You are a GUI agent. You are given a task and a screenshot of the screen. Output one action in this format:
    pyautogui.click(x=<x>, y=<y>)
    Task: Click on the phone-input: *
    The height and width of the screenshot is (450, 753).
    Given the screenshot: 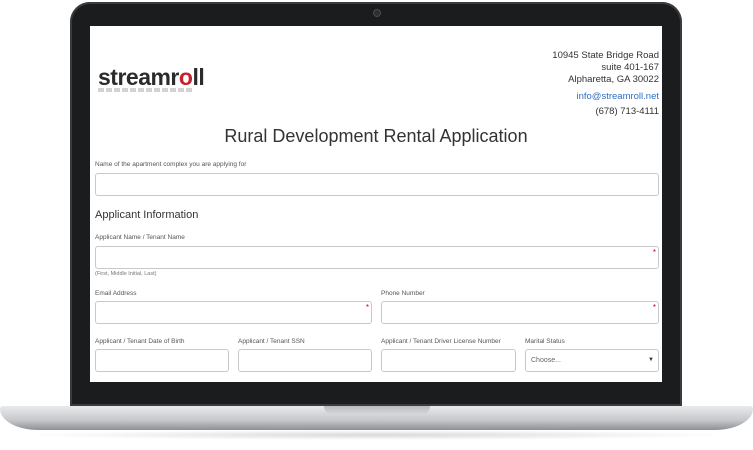 What is the action you would take?
    pyautogui.click(x=520, y=312)
    